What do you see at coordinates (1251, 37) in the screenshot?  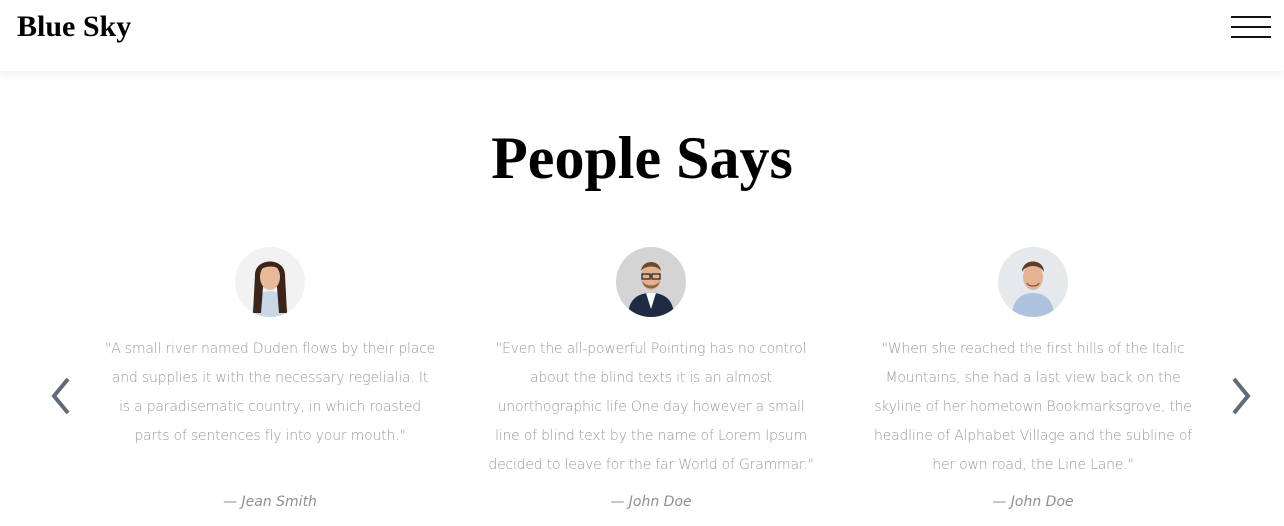 I see `menu-bar-bottom` at bounding box center [1251, 37].